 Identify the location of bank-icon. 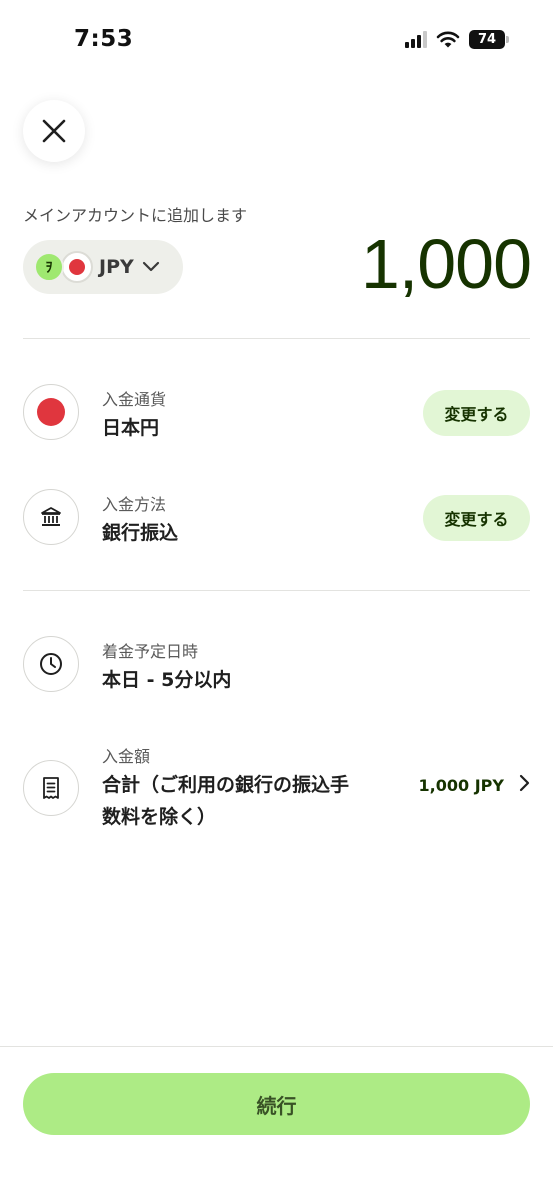
(51, 517).